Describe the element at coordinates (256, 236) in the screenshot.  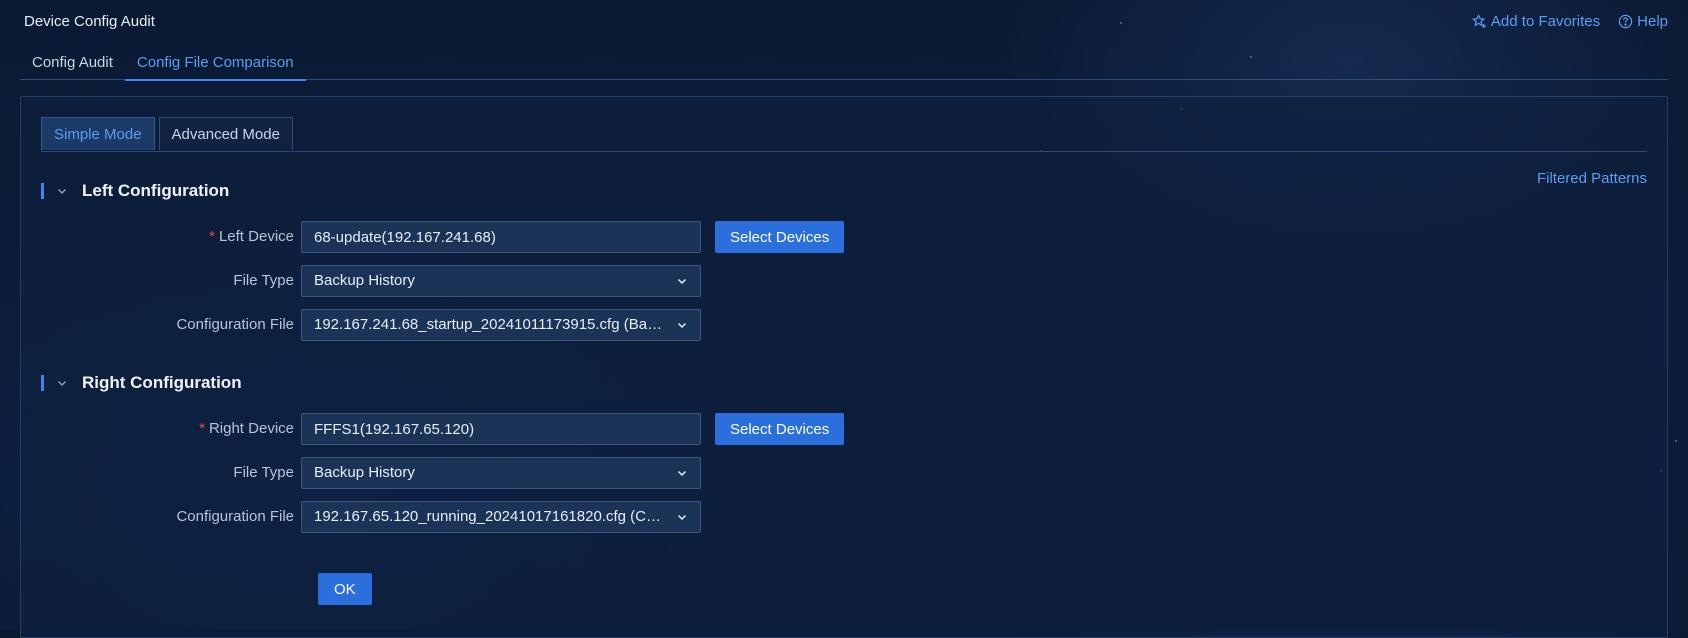
I see `left-device-label-text: Left Device` at that location.